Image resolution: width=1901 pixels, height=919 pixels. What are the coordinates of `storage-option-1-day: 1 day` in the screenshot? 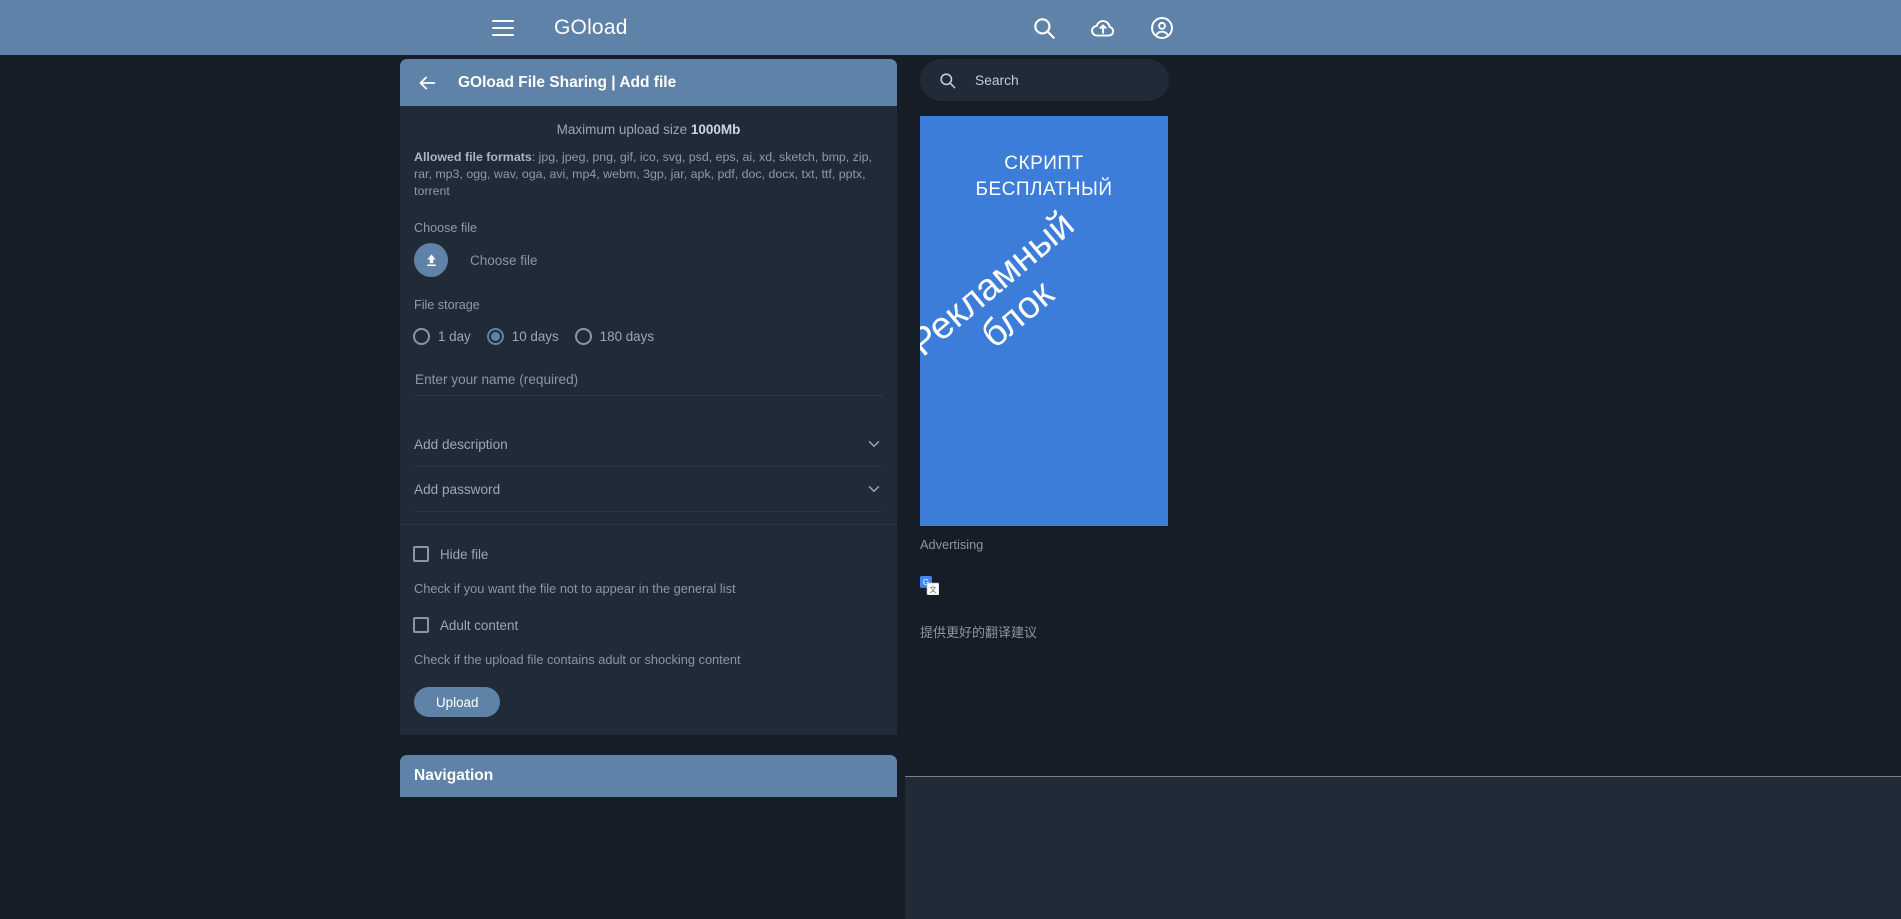 It's located at (442, 336).